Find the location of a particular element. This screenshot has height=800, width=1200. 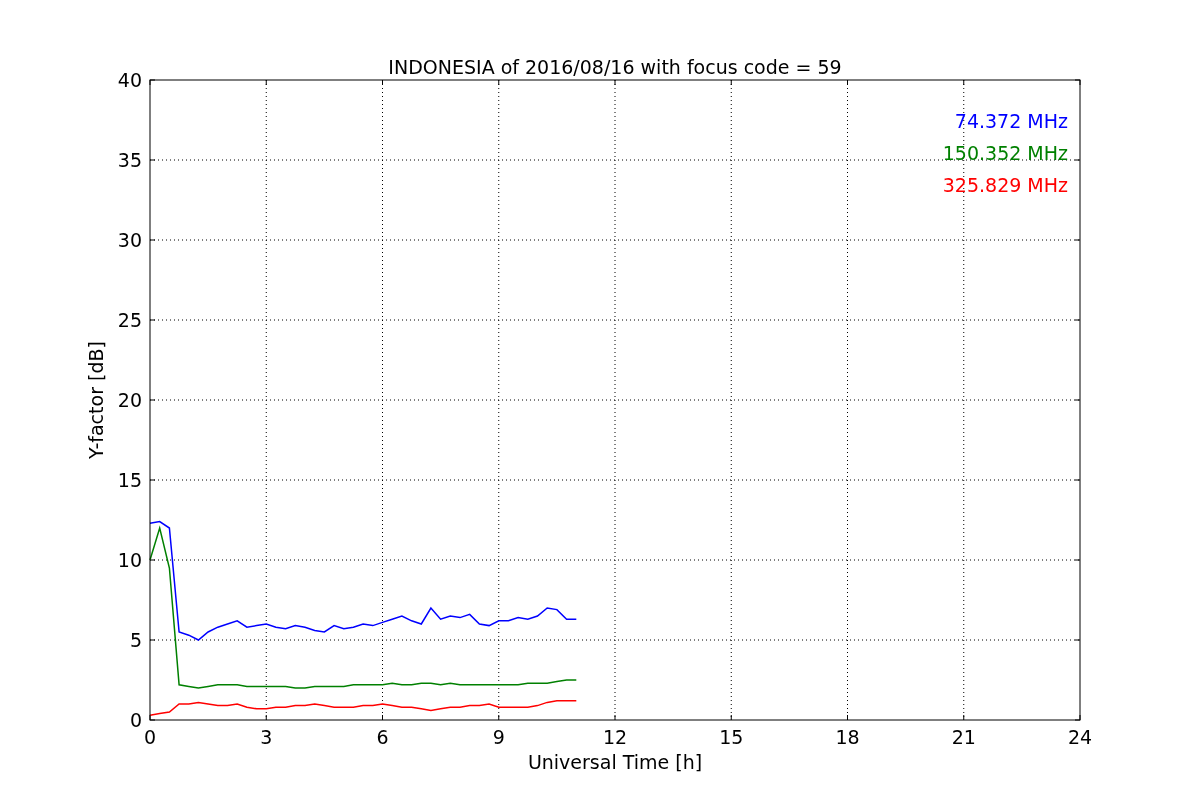

x-tick-label: 24 is located at coordinates (1080, 737).